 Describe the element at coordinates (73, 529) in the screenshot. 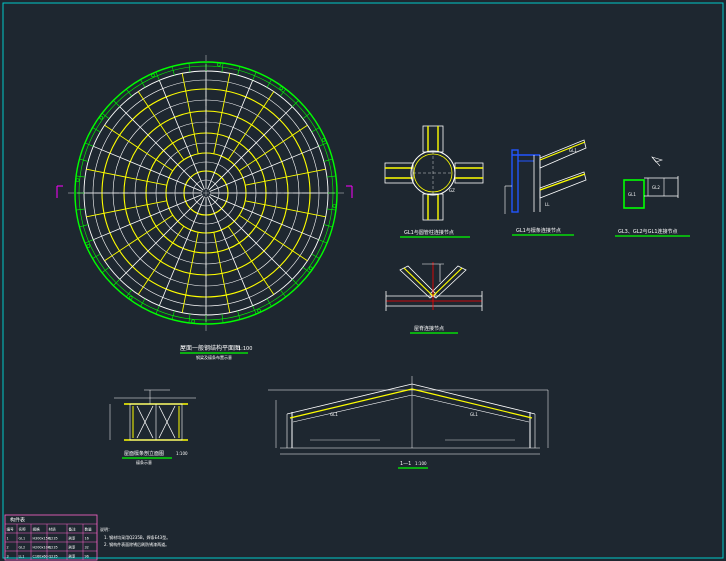

I see `table-header-cell: 备注` at that location.